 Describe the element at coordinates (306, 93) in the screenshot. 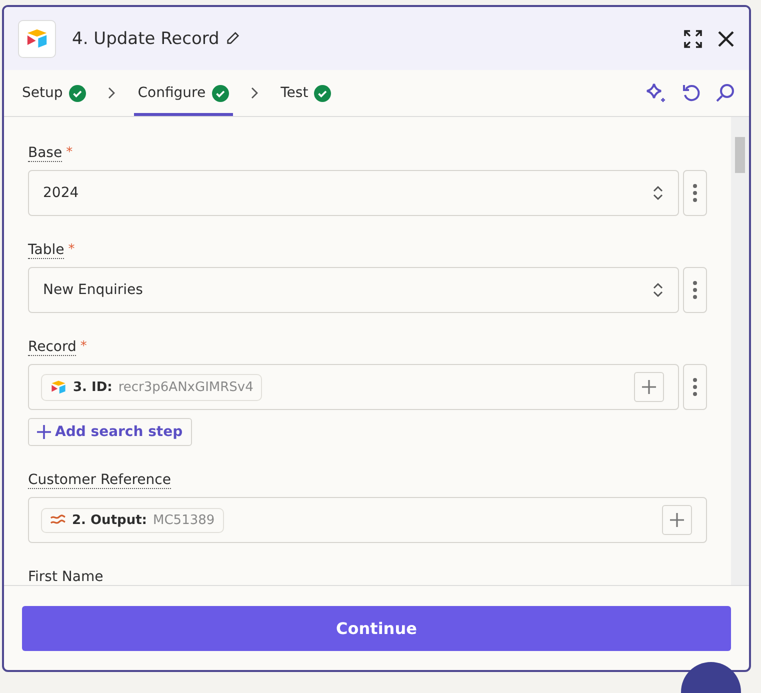

I see `step-tab: Test` at that location.